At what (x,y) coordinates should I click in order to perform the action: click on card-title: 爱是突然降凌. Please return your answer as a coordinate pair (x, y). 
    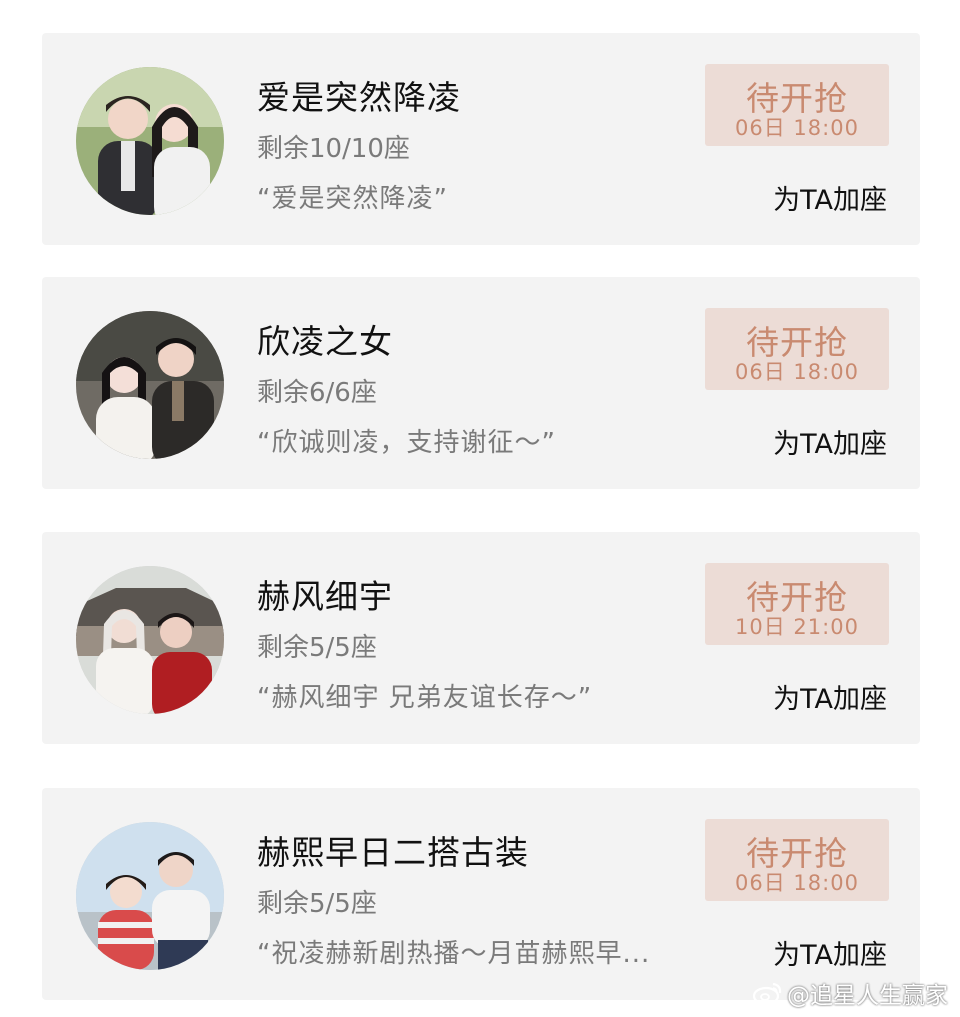
    Looking at the image, I should click on (359, 97).